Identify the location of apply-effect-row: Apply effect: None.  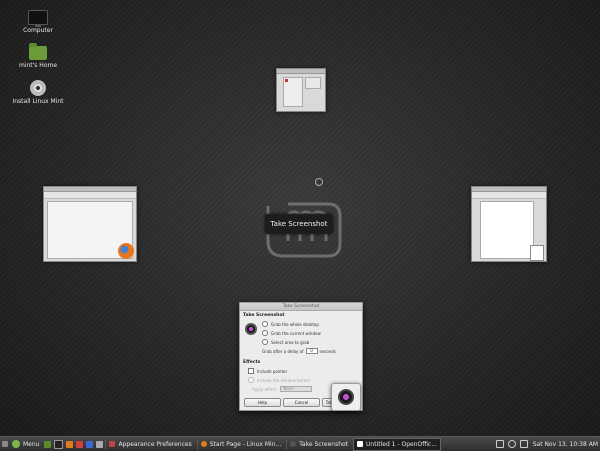
(282, 389).